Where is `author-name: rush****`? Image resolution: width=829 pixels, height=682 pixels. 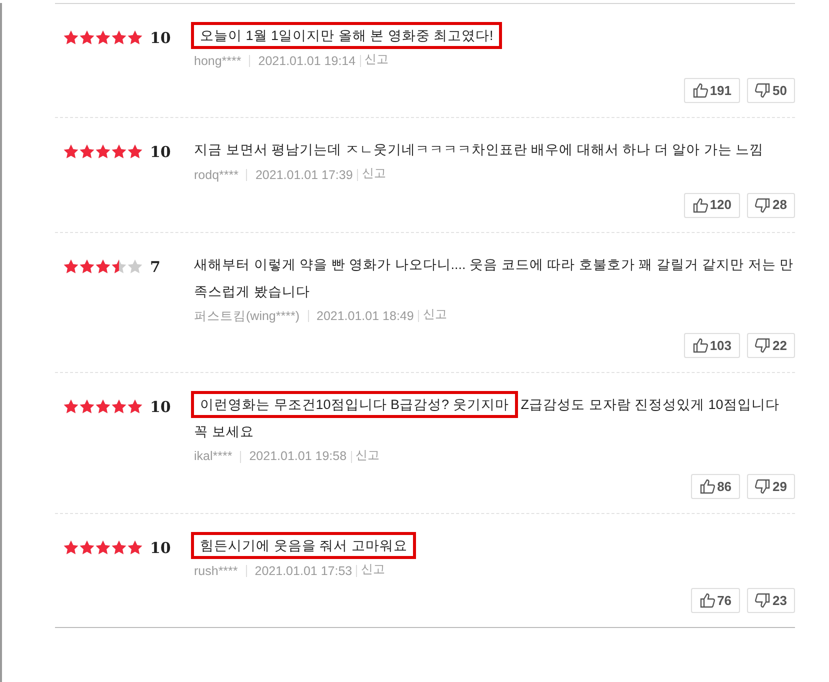
author-name: rush**** is located at coordinates (216, 571).